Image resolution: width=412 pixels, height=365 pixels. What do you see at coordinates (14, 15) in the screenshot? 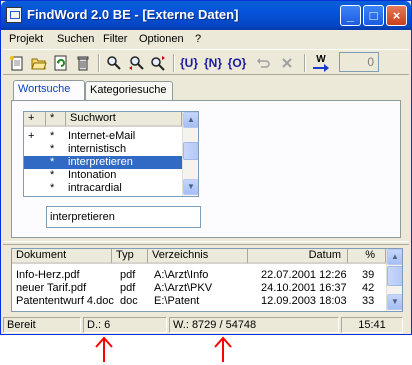
I see `app-icon` at bounding box center [14, 15].